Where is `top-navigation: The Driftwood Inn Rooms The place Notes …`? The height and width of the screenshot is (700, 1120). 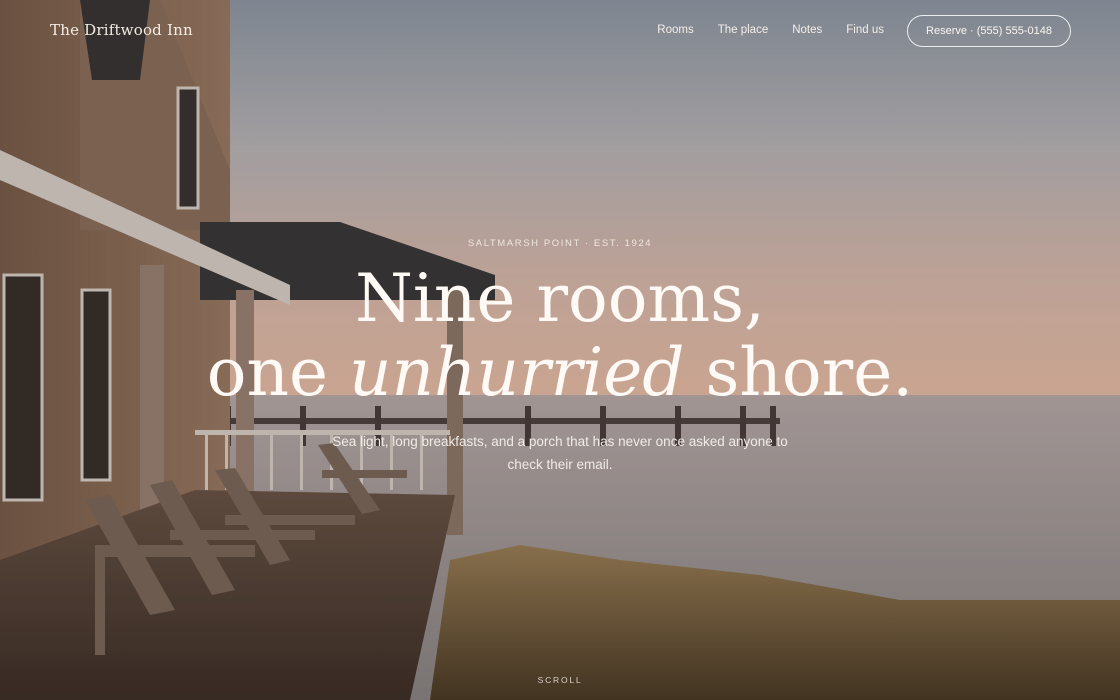
top-navigation: The Driftwood Inn Rooms The place Notes … is located at coordinates (560, 31).